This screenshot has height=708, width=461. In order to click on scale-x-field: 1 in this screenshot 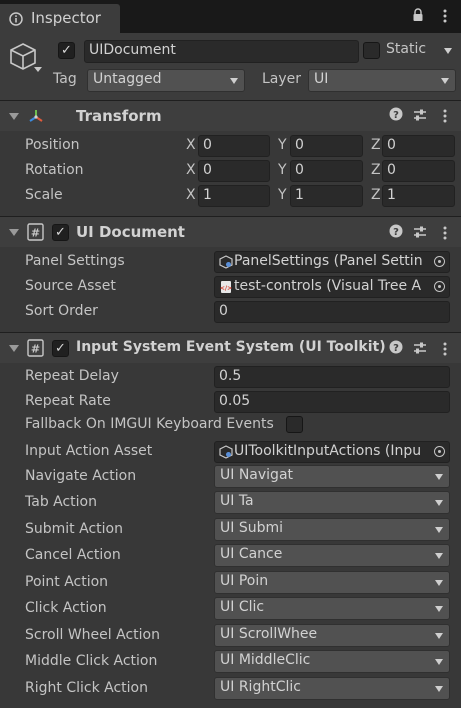, I will do `click(234, 196)`.